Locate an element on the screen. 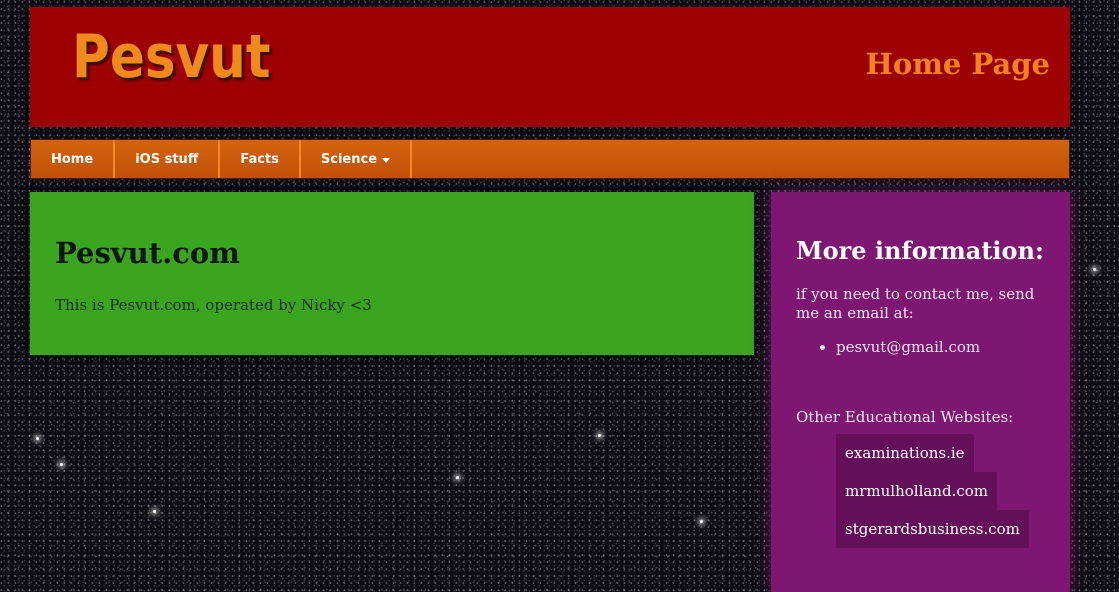 This screenshot has height=592, width=1119. nav-item-science: Science is located at coordinates (357, 159).